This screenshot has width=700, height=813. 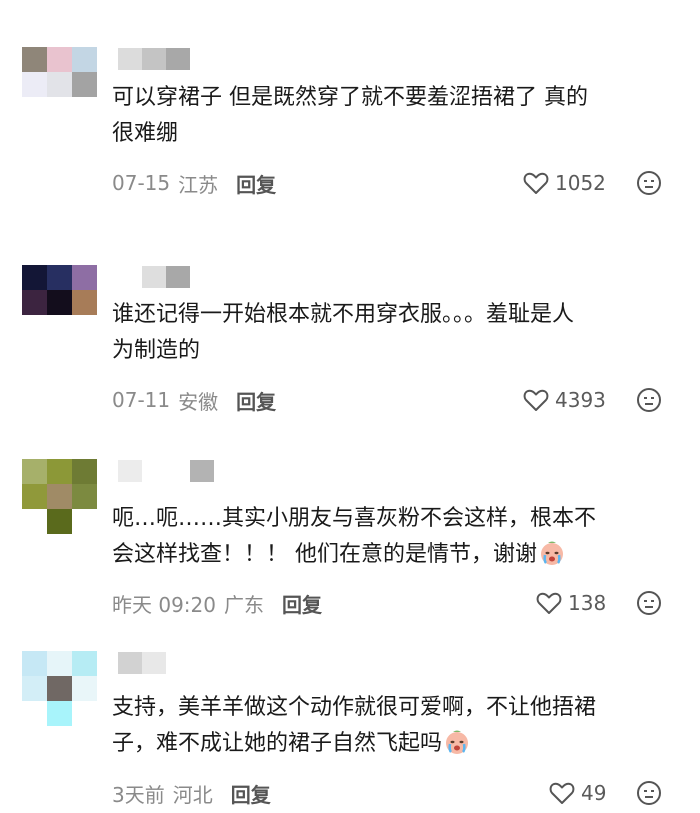 I want to click on comment-meta: 3天前 河北 回复, so click(x=191, y=793).